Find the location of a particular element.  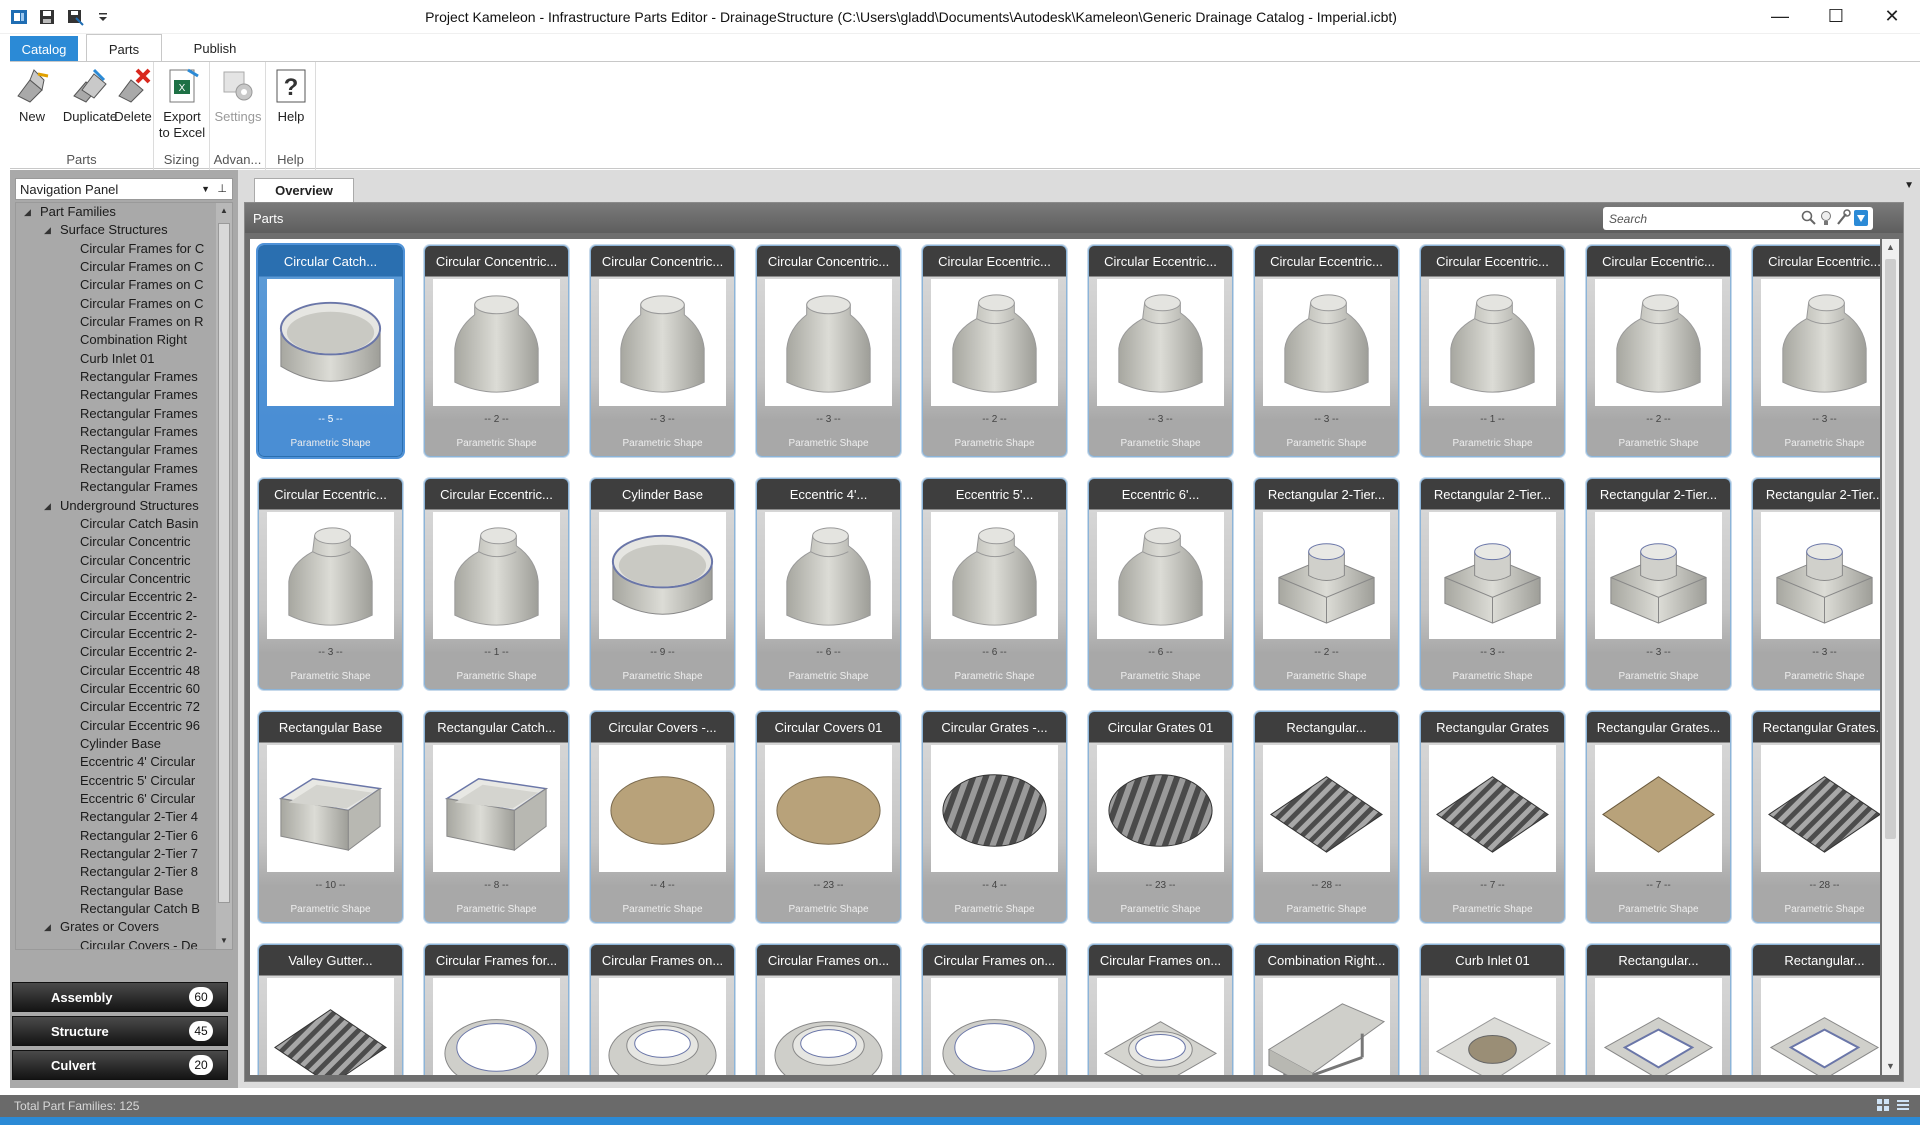

tree-node: ◢ Part Families is located at coordinates (116, 212).